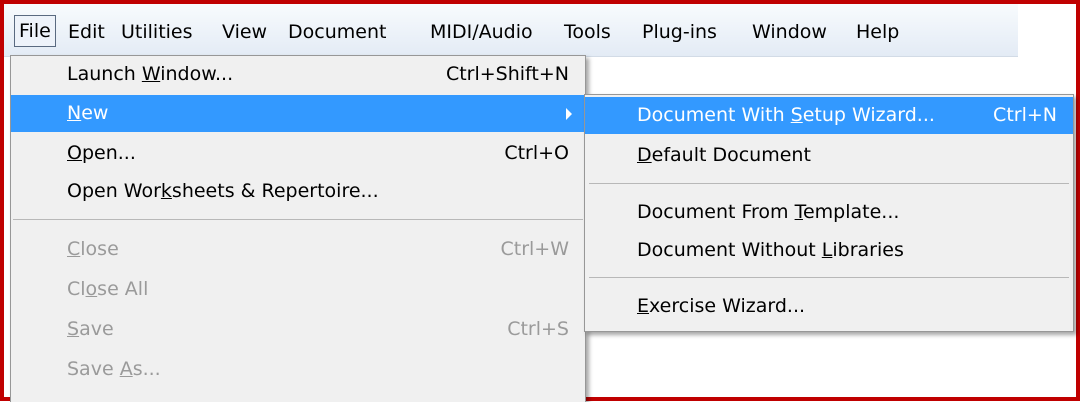 This screenshot has width=1080, height=402. I want to click on menu-item-label: Close, so click(93, 249).